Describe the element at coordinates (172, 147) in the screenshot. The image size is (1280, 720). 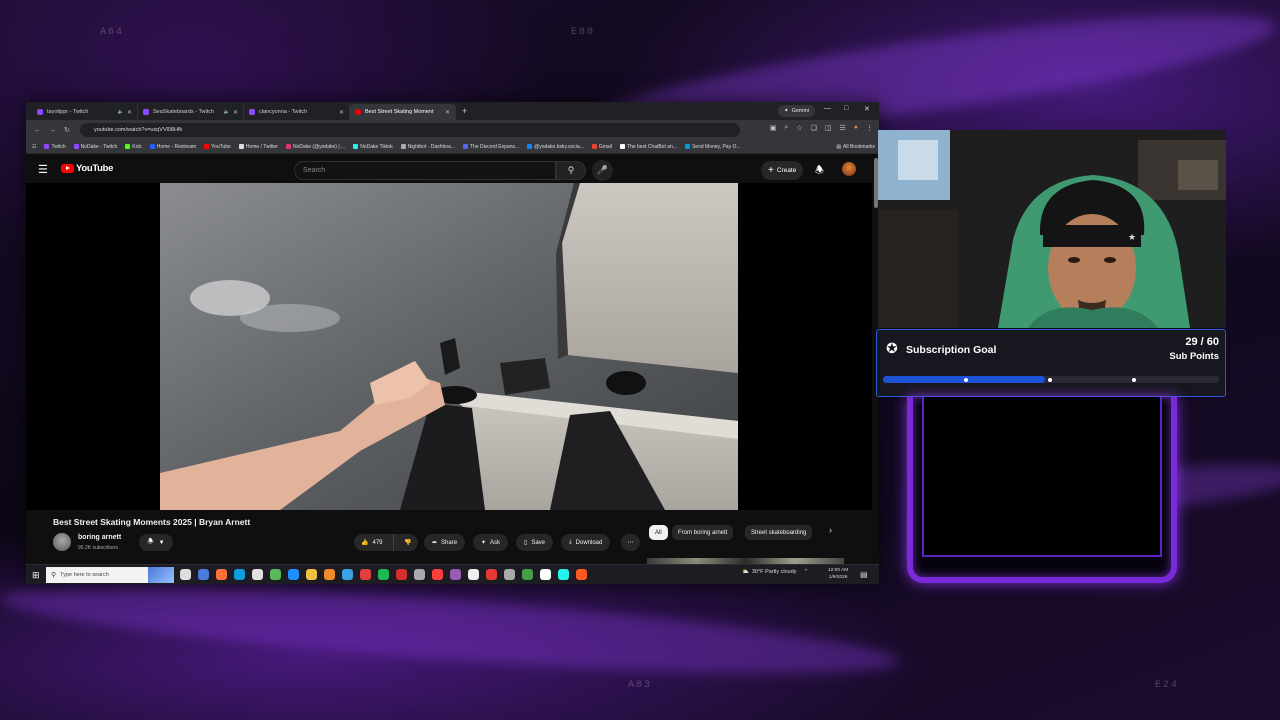
I see `bookmark-item: Home - Restream` at that location.